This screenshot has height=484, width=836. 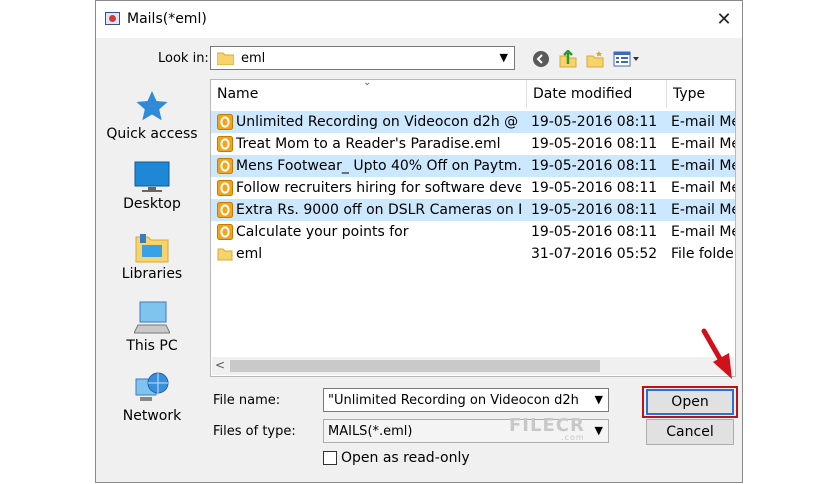 What do you see at coordinates (152, 317) in the screenshot?
I see `pc-icon` at bounding box center [152, 317].